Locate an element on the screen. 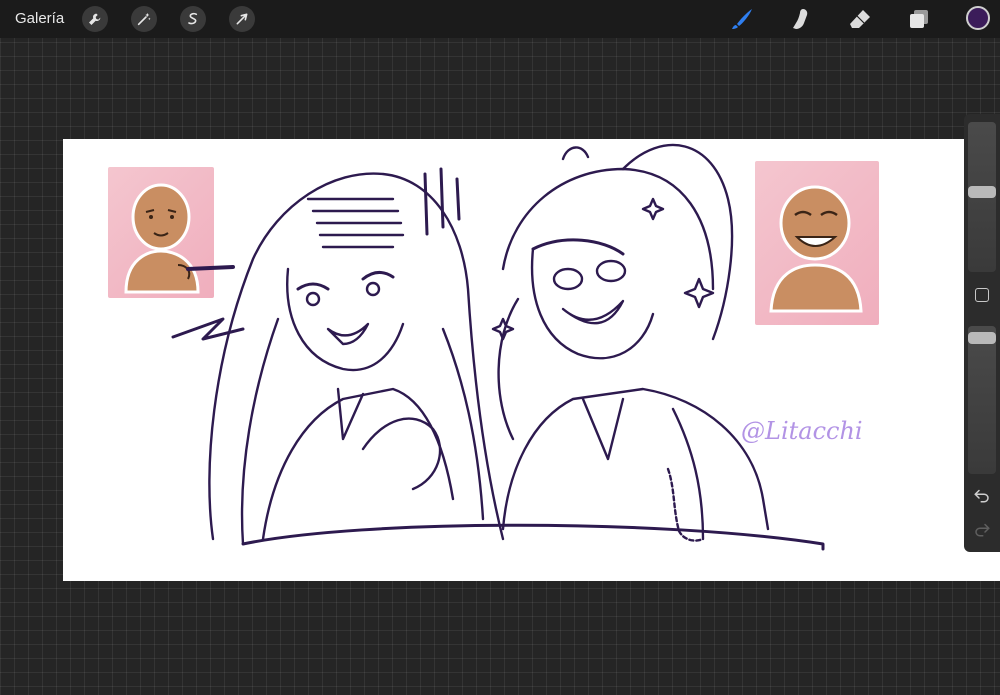 The image size is (1000, 695). brush-opacity-thumb is located at coordinates (982, 338).